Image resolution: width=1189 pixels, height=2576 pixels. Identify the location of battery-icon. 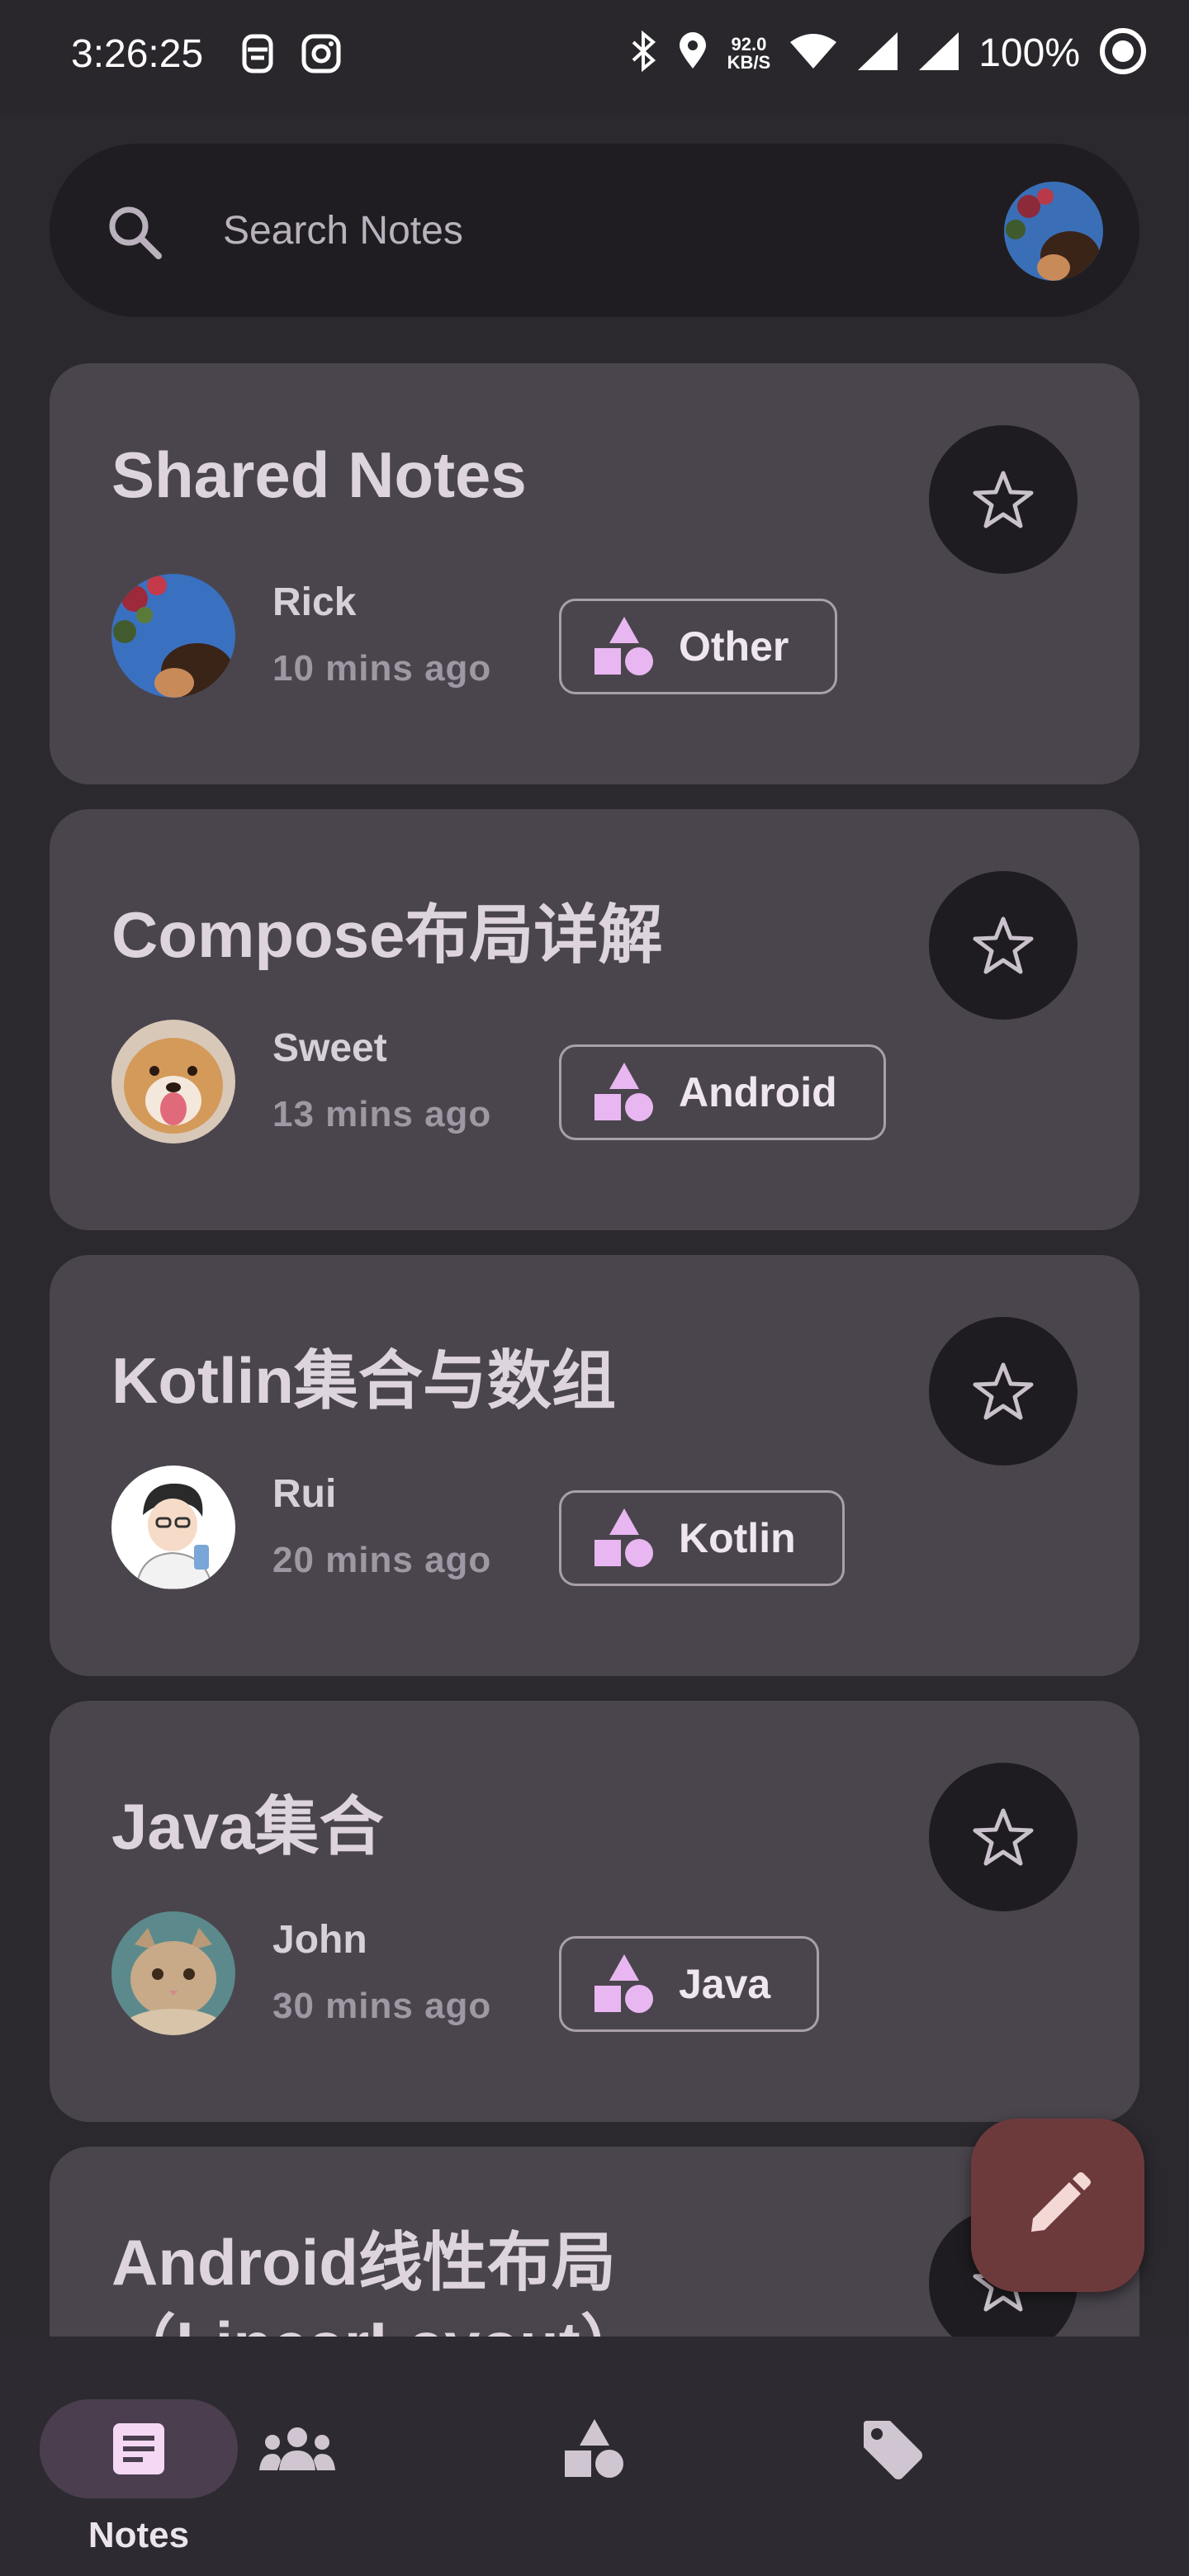
(1123, 53).